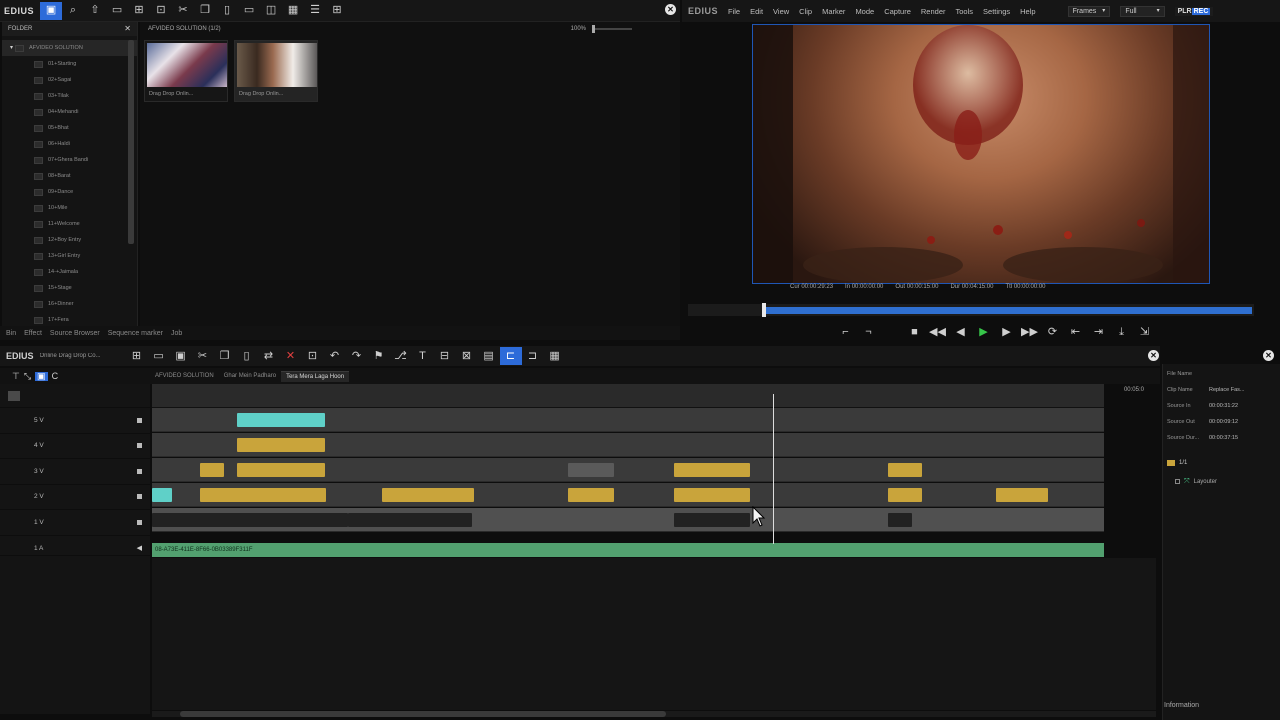  What do you see at coordinates (75, 333) in the screenshot?
I see `tab-source-browser: Source Browser` at bounding box center [75, 333].